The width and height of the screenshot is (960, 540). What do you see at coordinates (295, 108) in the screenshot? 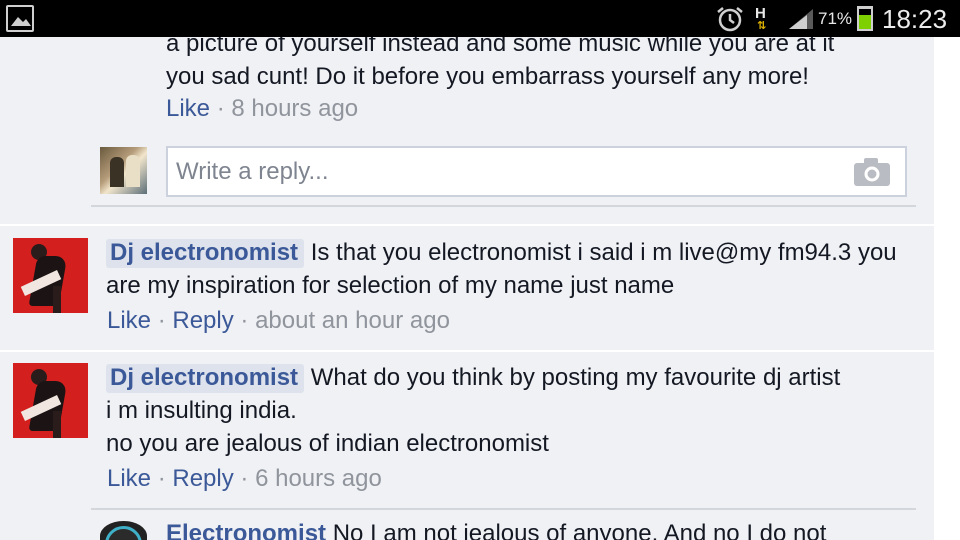
I see `comment-timestamp: 8 hours ago` at bounding box center [295, 108].